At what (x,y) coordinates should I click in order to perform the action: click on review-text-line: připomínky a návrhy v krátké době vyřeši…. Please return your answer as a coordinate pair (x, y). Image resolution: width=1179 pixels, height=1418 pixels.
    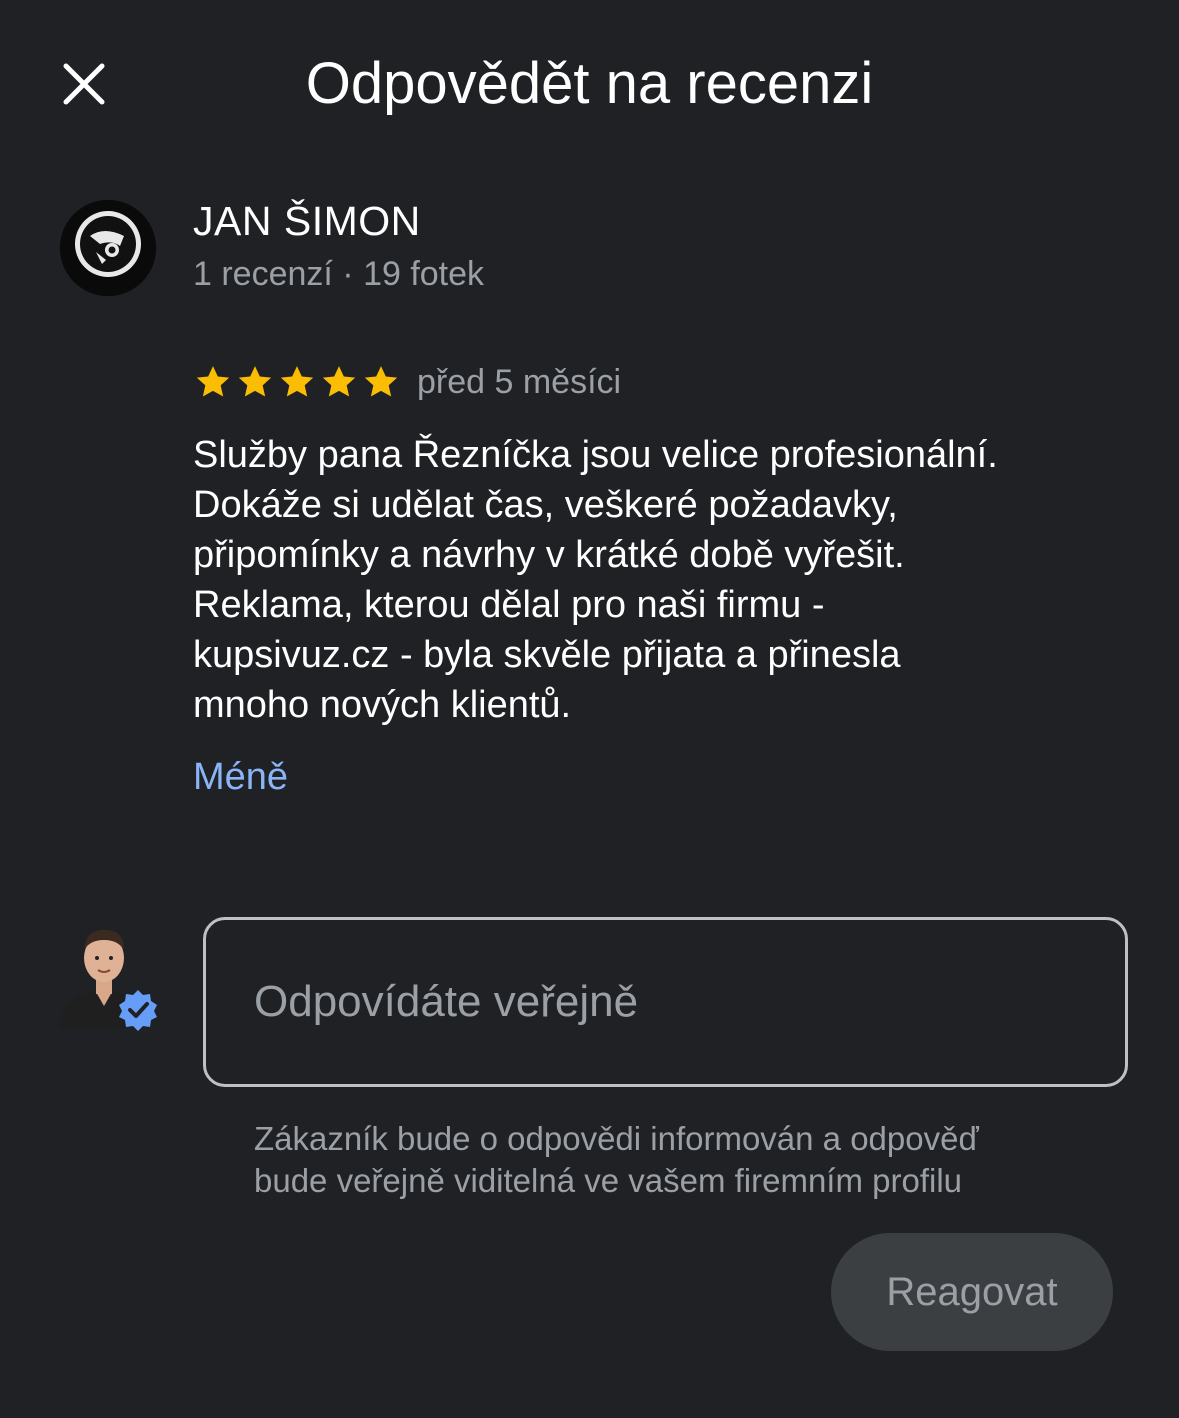
    Looking at the image, I should click on (549, 555).